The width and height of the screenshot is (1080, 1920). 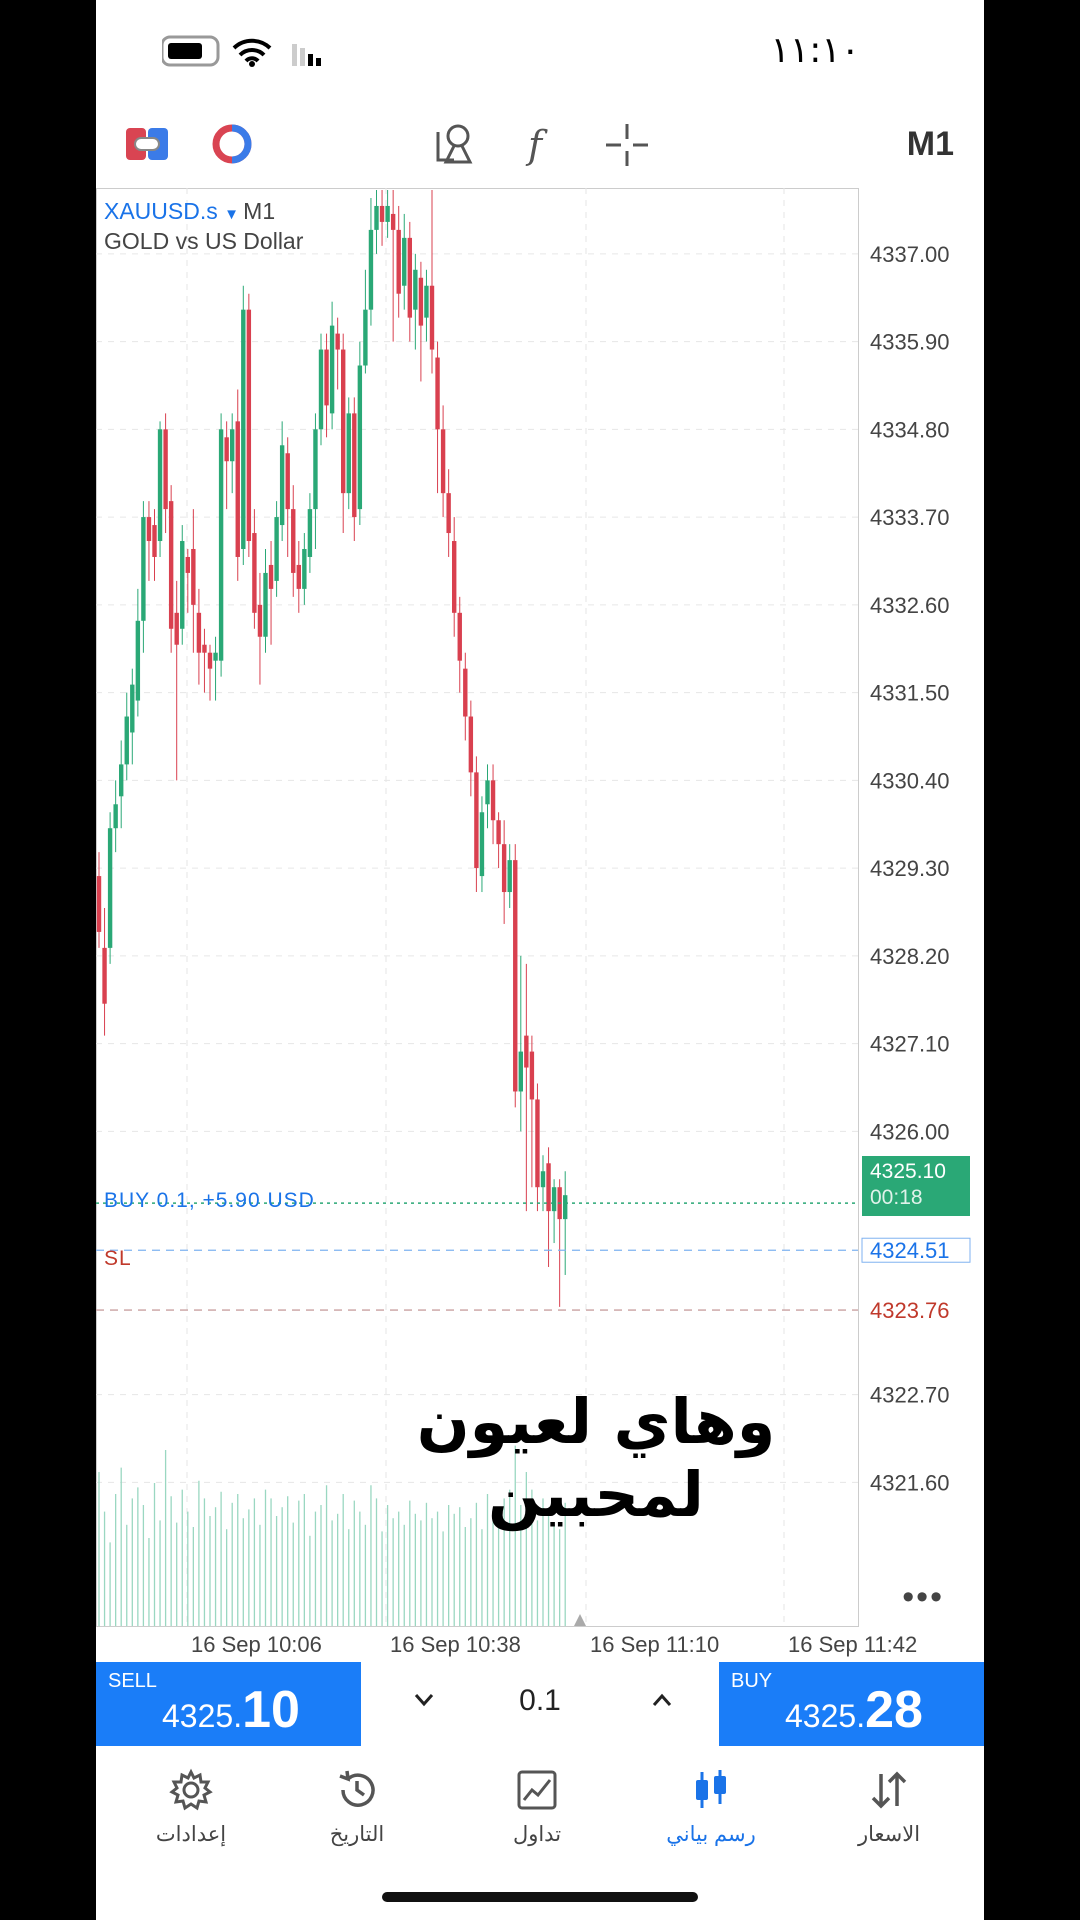 What do you see at coordinates (910, 780) in the screenshot?
I see `y-tick-label: 4330.40` at bounding box center [910, 780].